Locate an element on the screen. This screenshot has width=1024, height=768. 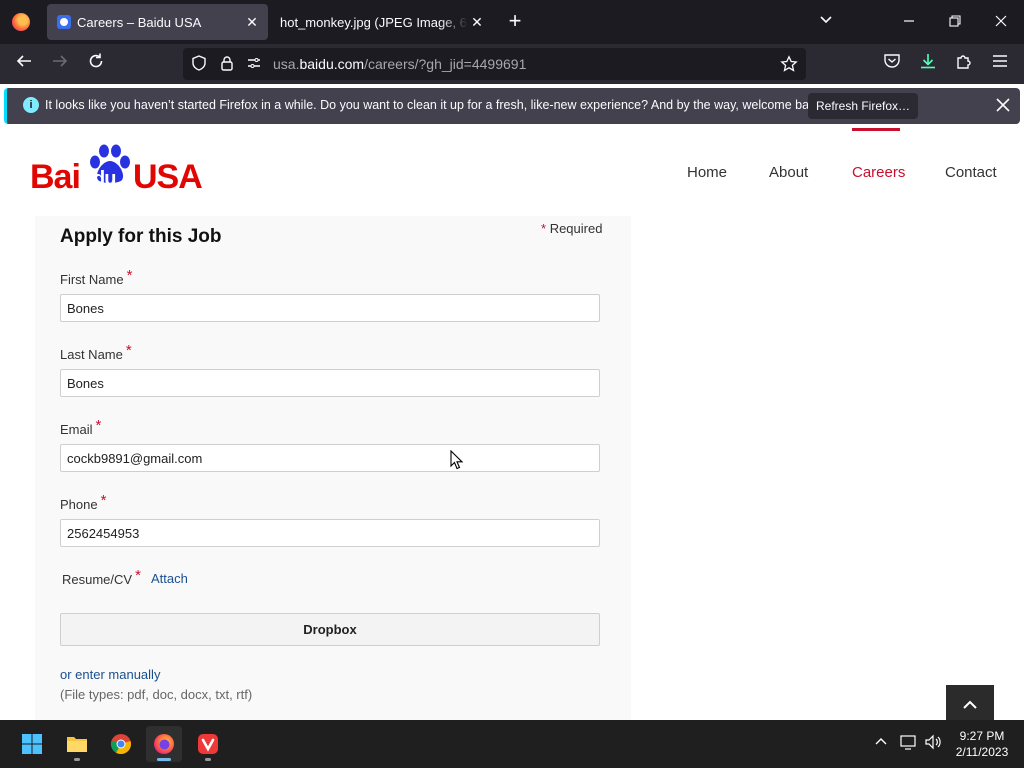
menu-icon is located at coordinates (1000, 64).